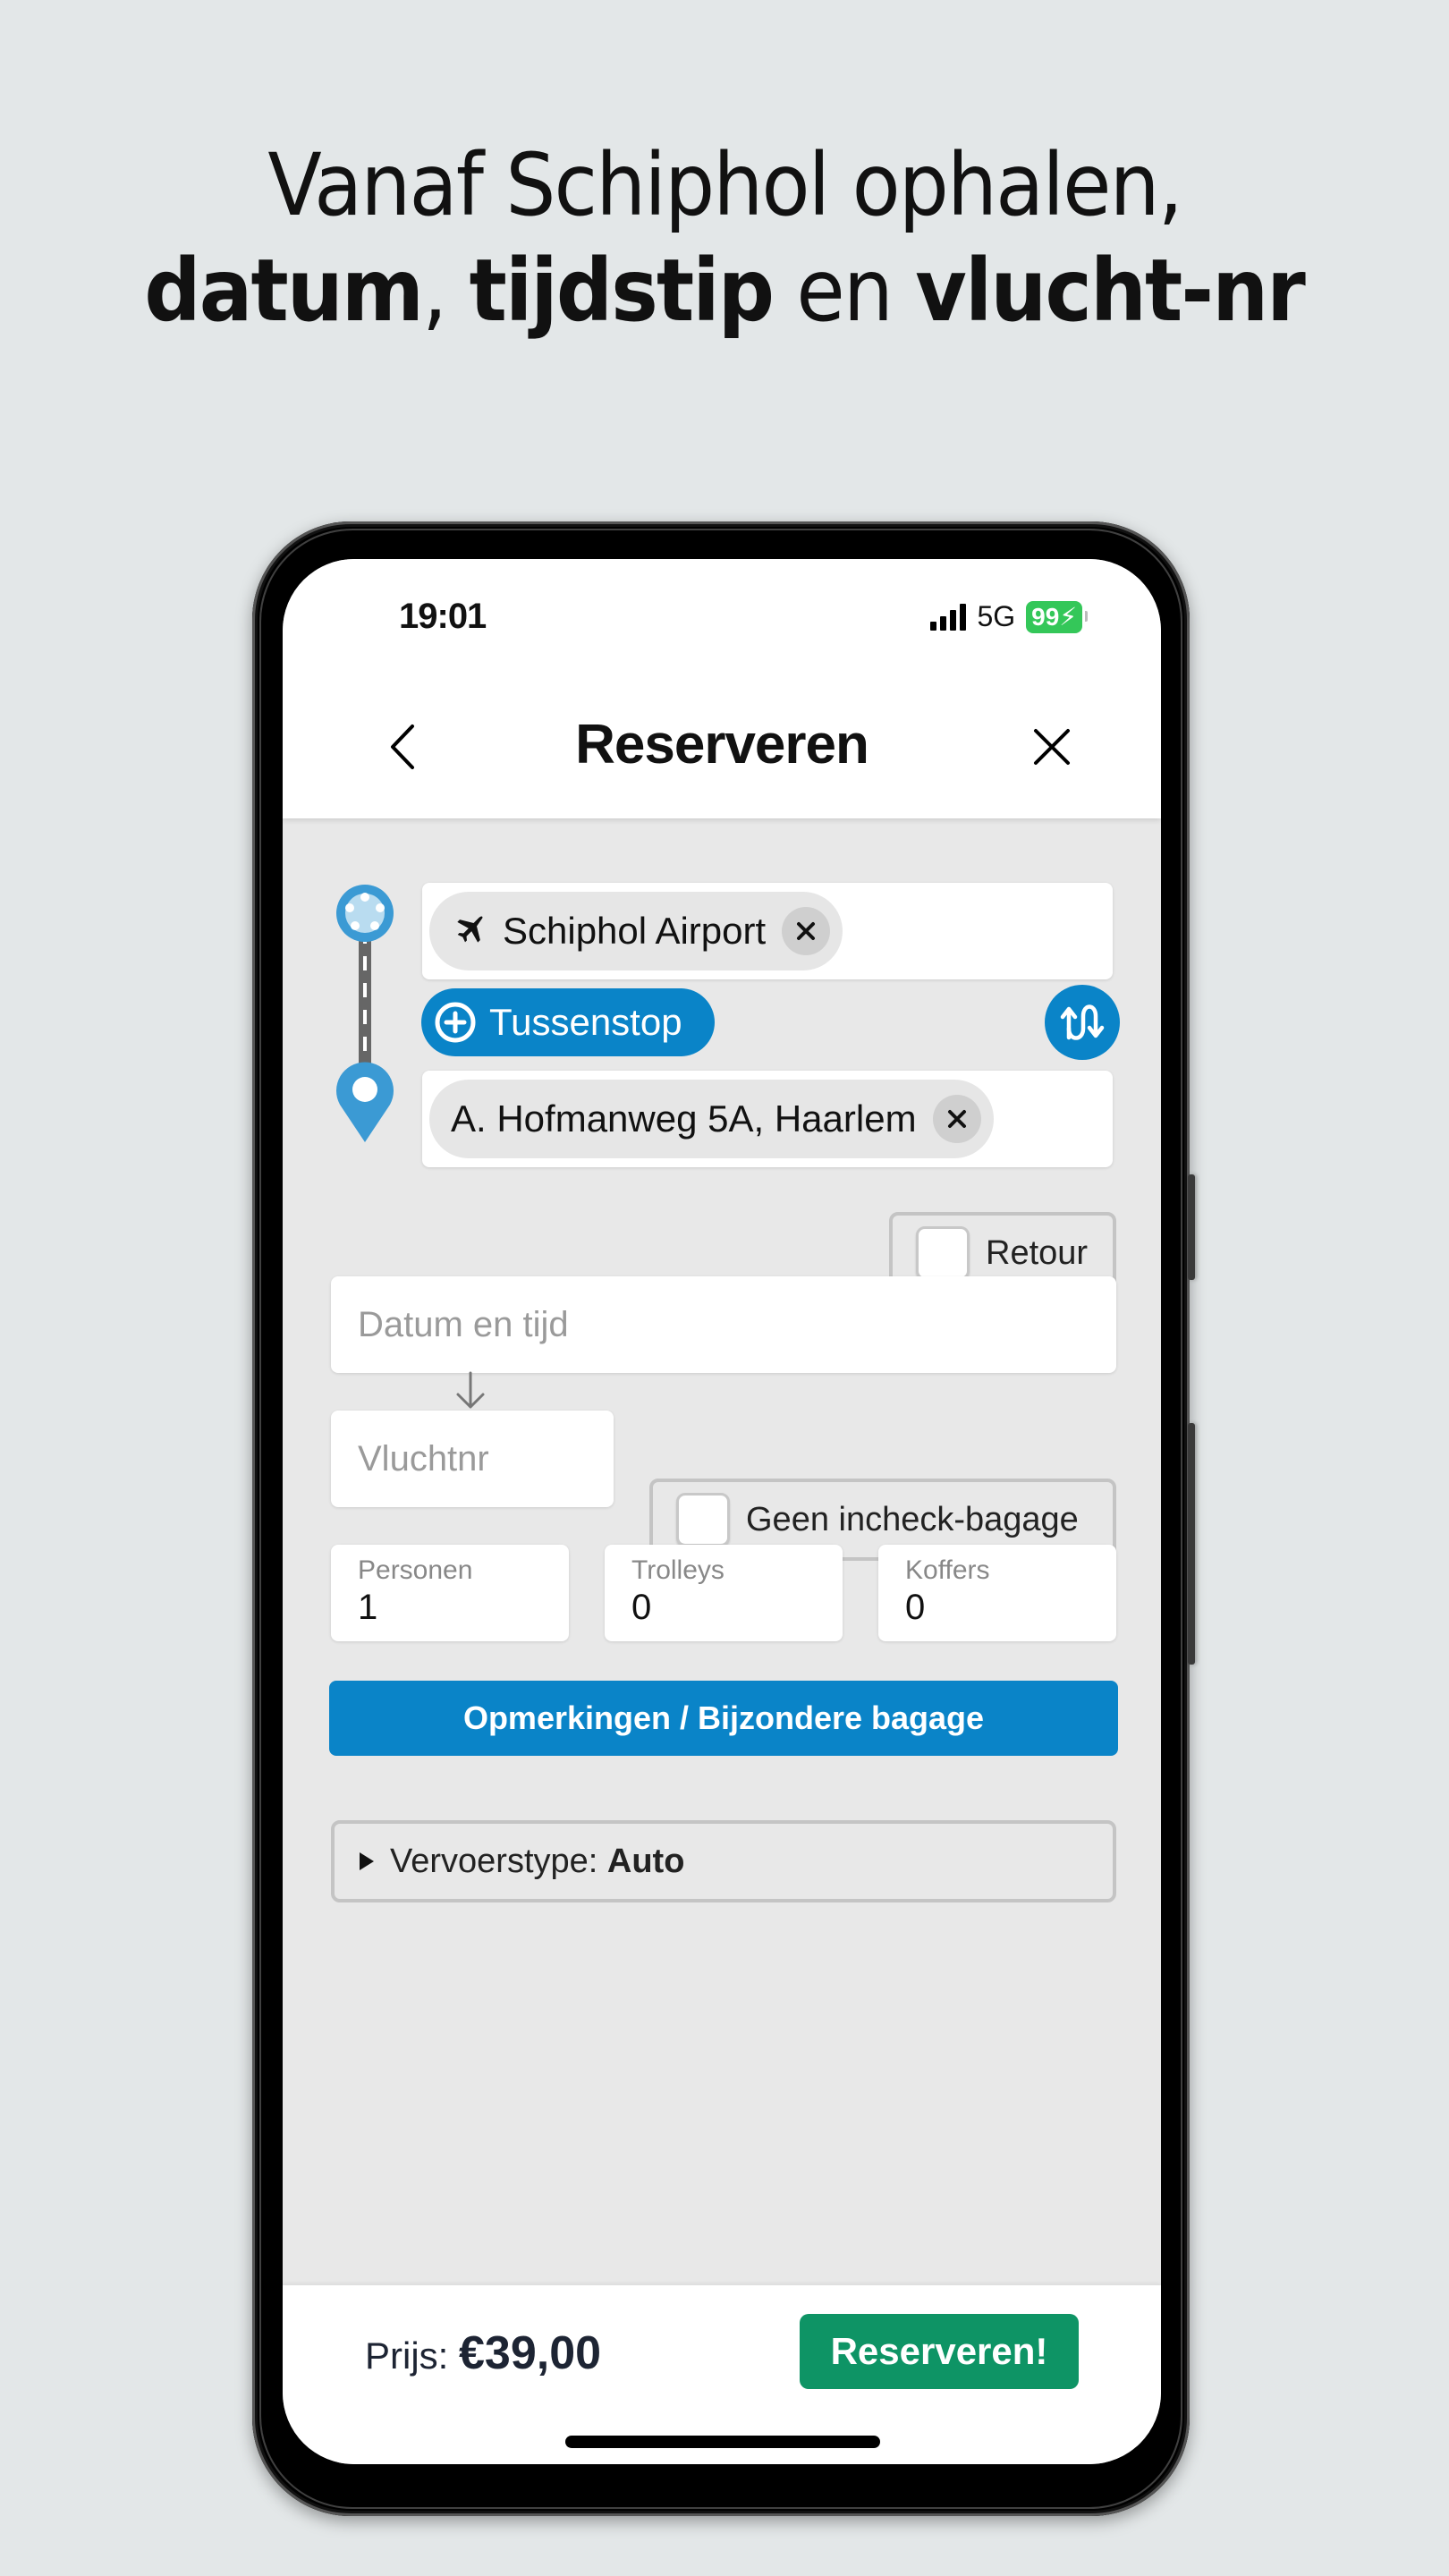 The height and width of the screenshot is (2576, 1449). I want to click on stopover-label: Tussenstop, so click(585, 1022).